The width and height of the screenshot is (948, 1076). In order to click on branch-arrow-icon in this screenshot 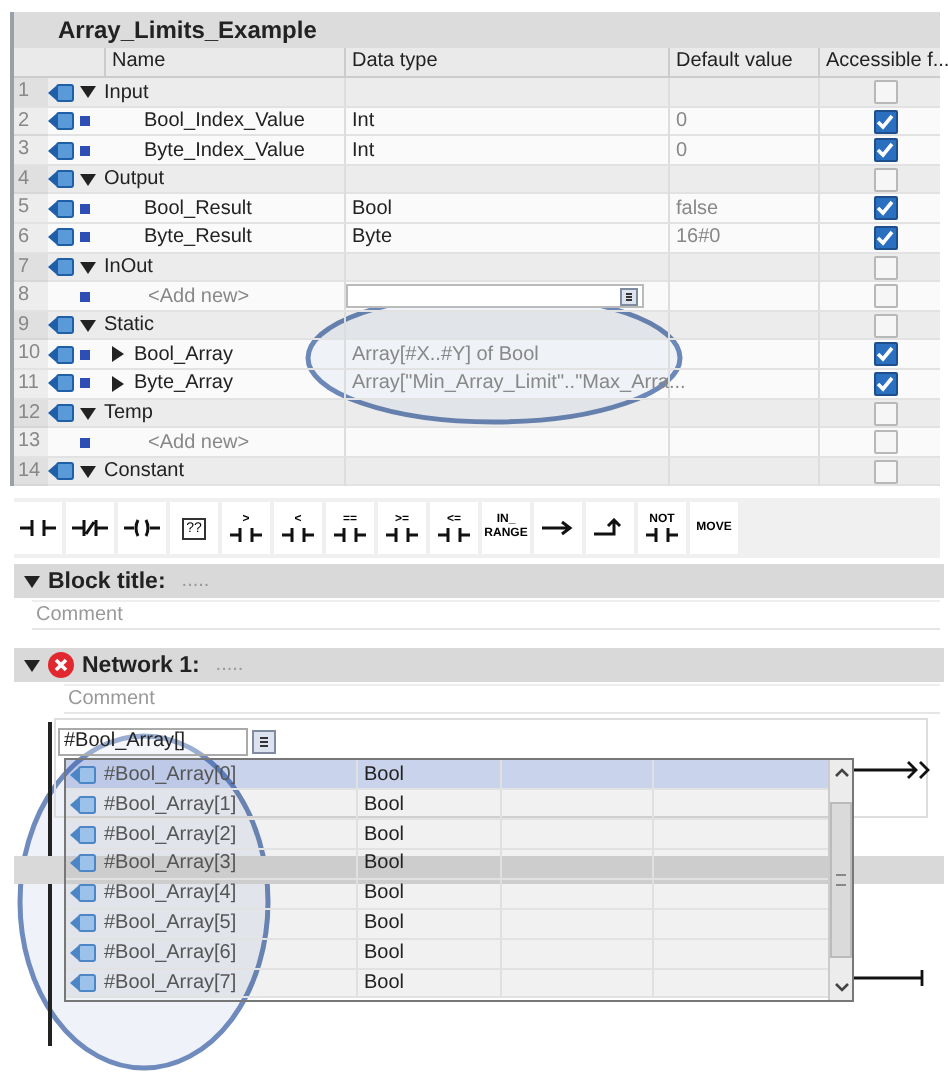, I will do `click(610, 528)`.